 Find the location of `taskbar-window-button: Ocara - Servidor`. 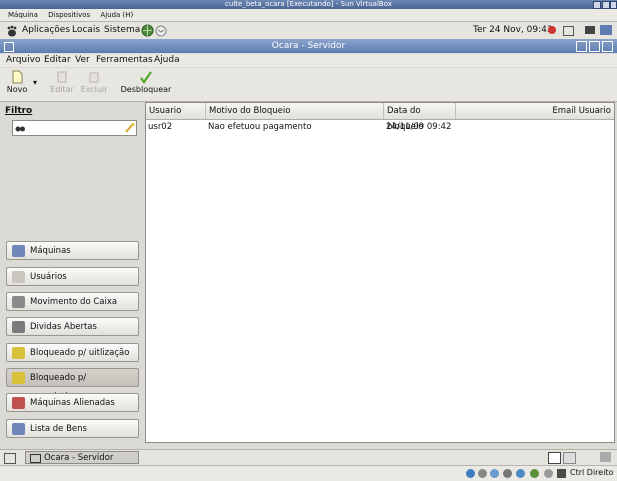

taskbar-window-button: Ocara - Servidor is located at coordinates (82, 457).